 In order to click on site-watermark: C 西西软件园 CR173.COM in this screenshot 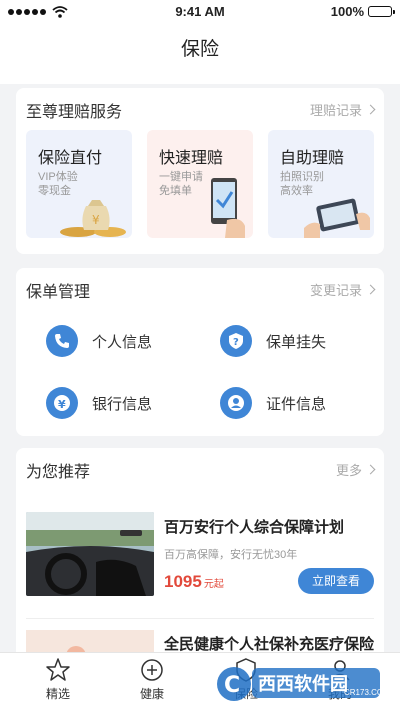, I will do `click(302, 683)`.